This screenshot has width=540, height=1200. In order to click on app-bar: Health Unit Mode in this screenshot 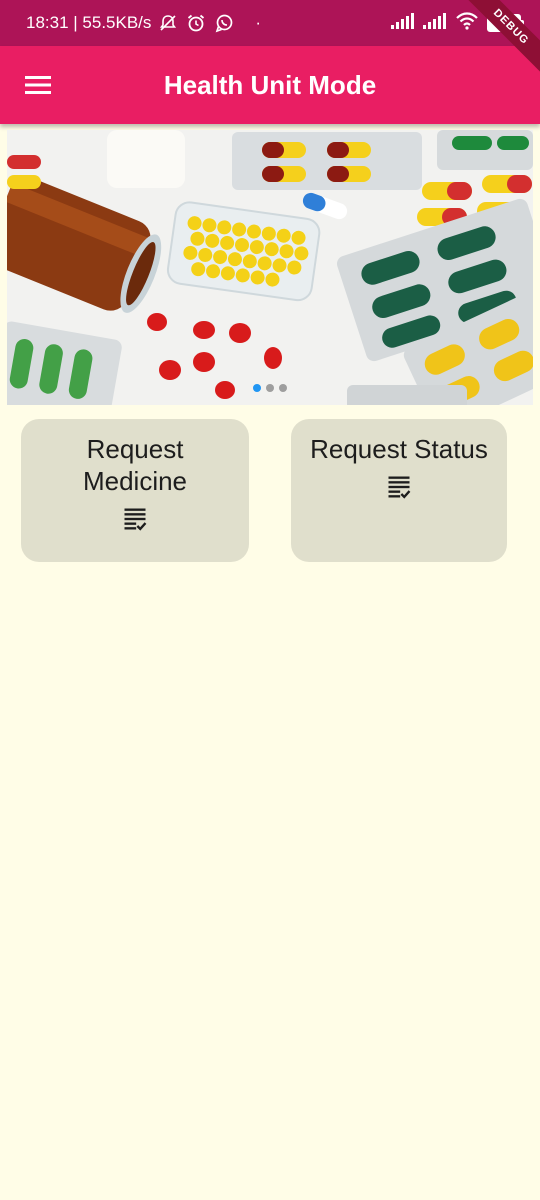, I will do `click(270, 85)`.